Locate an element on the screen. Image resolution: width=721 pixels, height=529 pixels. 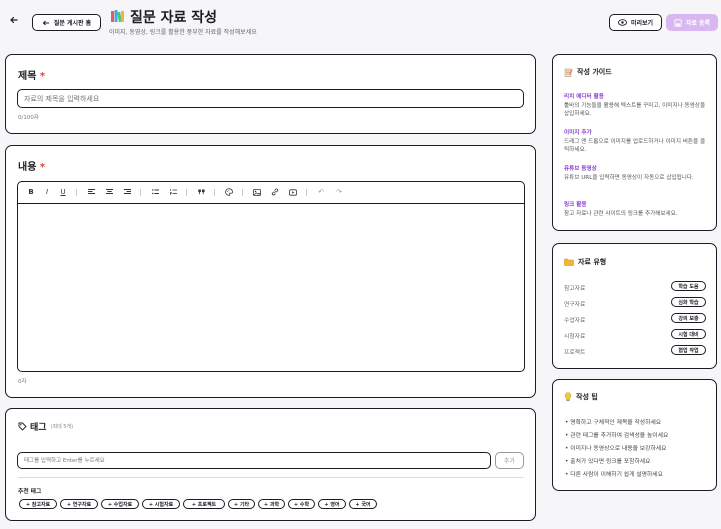
tag-input is located at coordinates (254, 460).